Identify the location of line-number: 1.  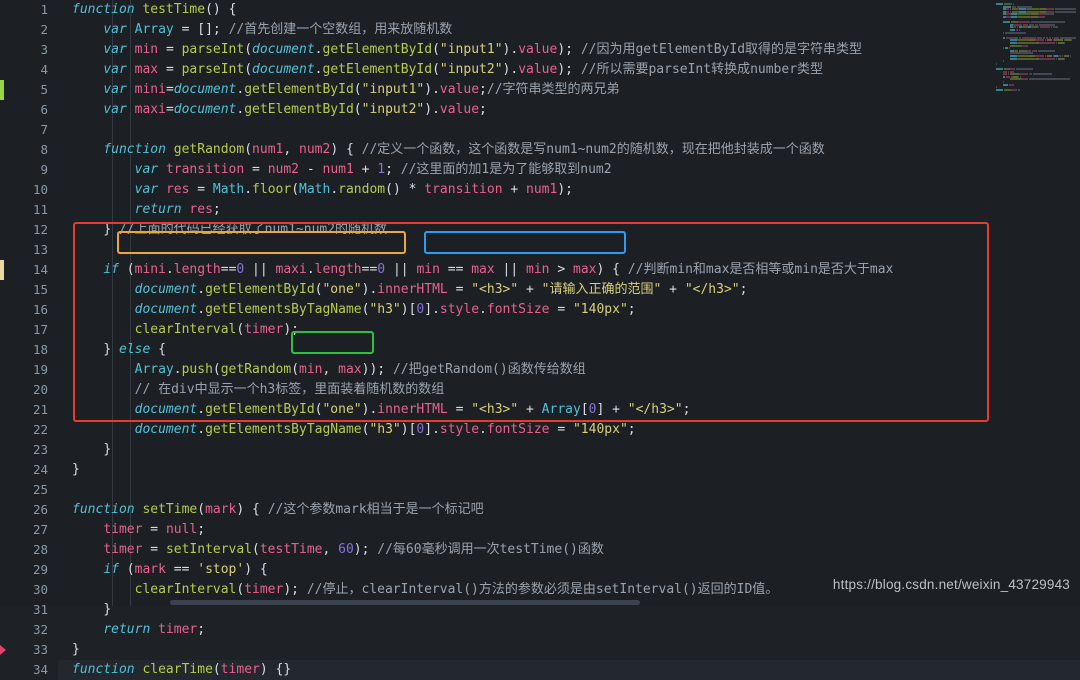
(44, 9).